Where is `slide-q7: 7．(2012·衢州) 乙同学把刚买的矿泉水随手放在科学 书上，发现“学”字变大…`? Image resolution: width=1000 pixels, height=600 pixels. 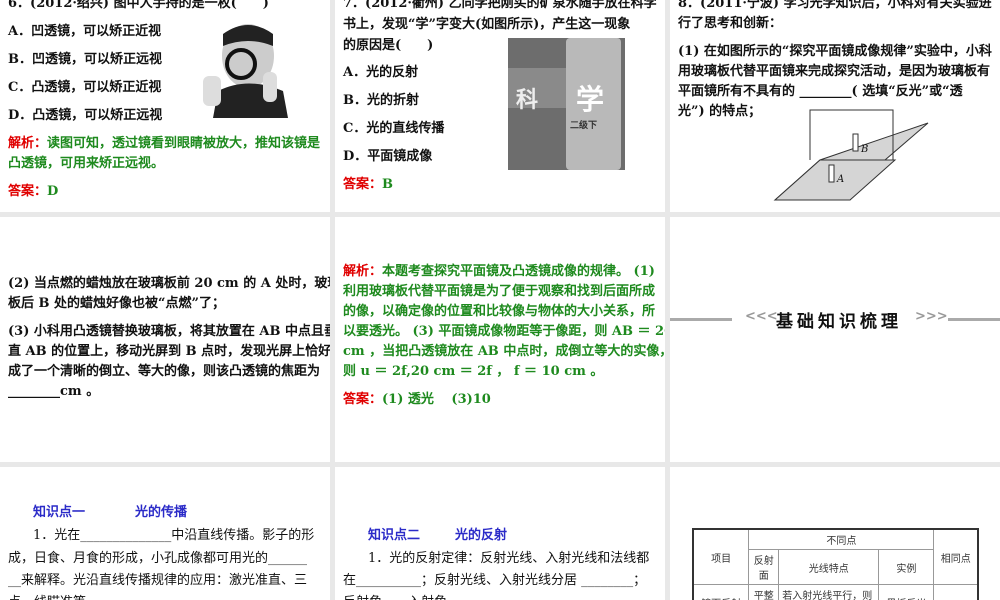
slide-q7: 7．(2012·衢州) 乙同学把刚买的矿泉水随手放在科学 书上，发现“学”字变大… is located at coordinates (500, 106).